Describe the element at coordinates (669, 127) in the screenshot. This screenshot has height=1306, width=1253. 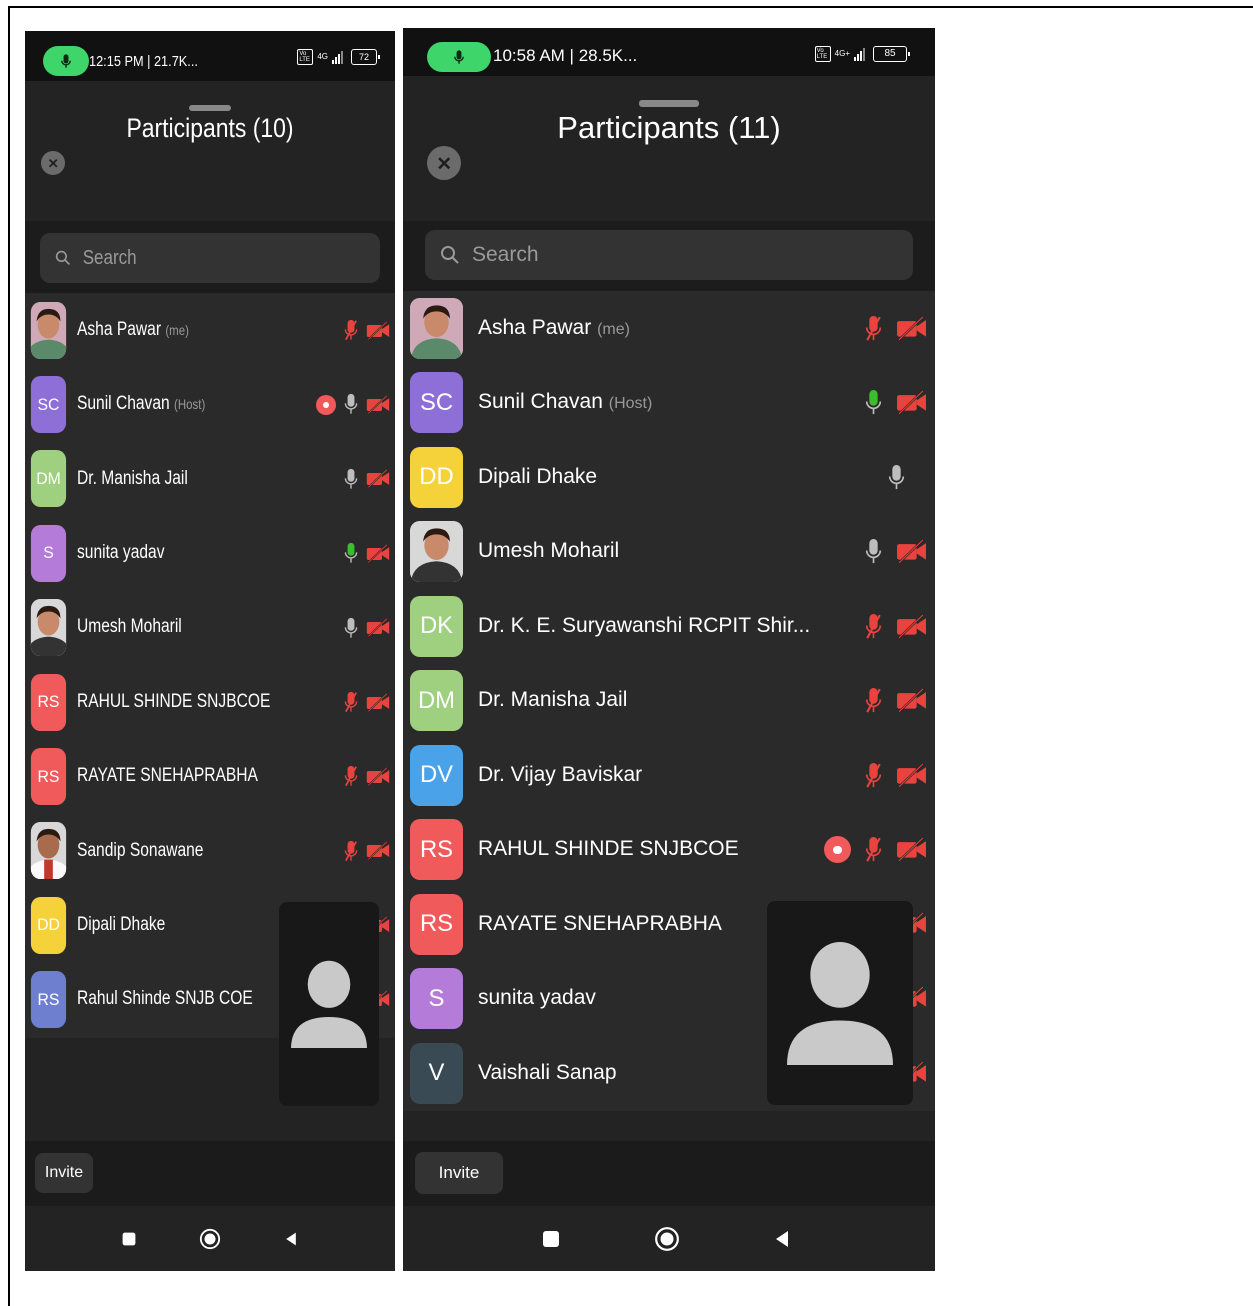
I see `page-title: Participants (11)` at that location.